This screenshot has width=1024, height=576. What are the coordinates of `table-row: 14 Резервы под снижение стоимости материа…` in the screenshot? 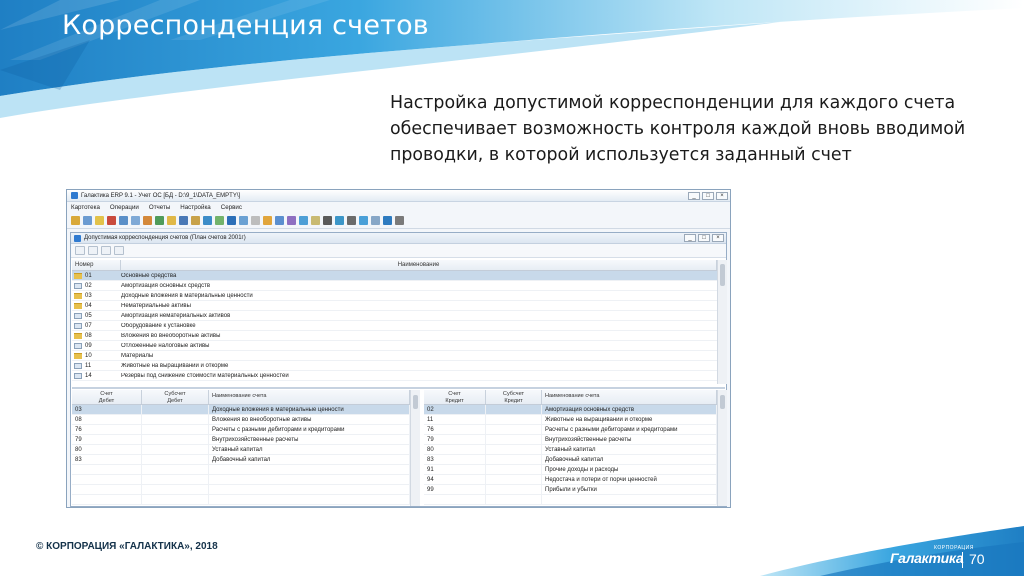 It's located at (394, 376).